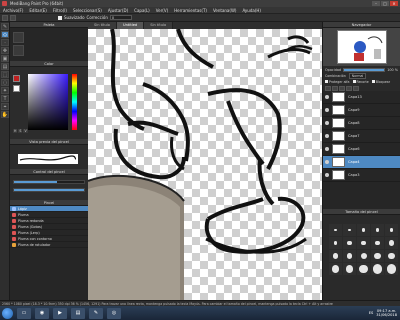 The width and height of the screenshot is (400, 320). Describe the element at coordinates (5, 114) in the screenshot. I see `hand-tool-icon: ✋` at that location.